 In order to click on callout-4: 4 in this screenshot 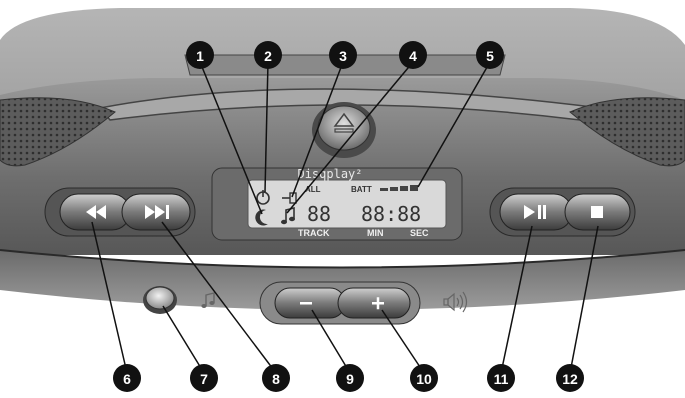, I will do `click(413, 55)`.